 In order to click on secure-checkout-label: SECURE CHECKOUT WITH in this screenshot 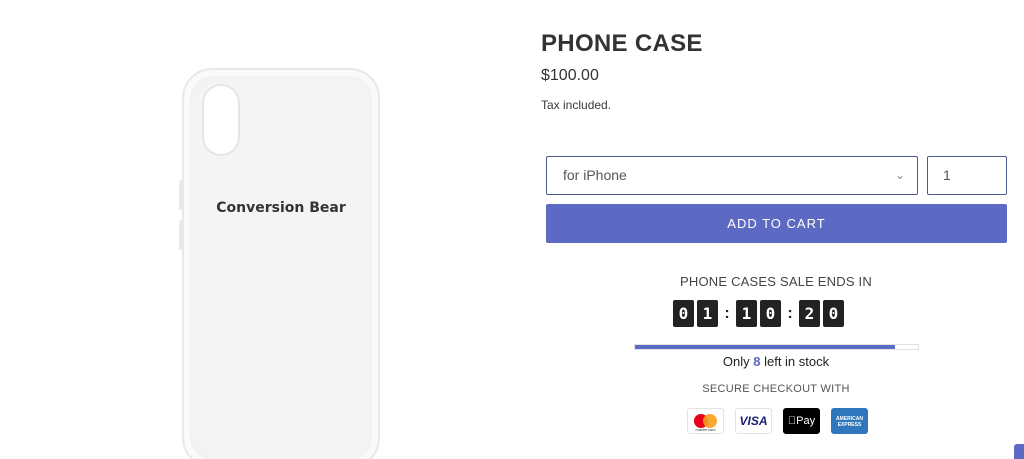, I will do `click(776, 389)`.